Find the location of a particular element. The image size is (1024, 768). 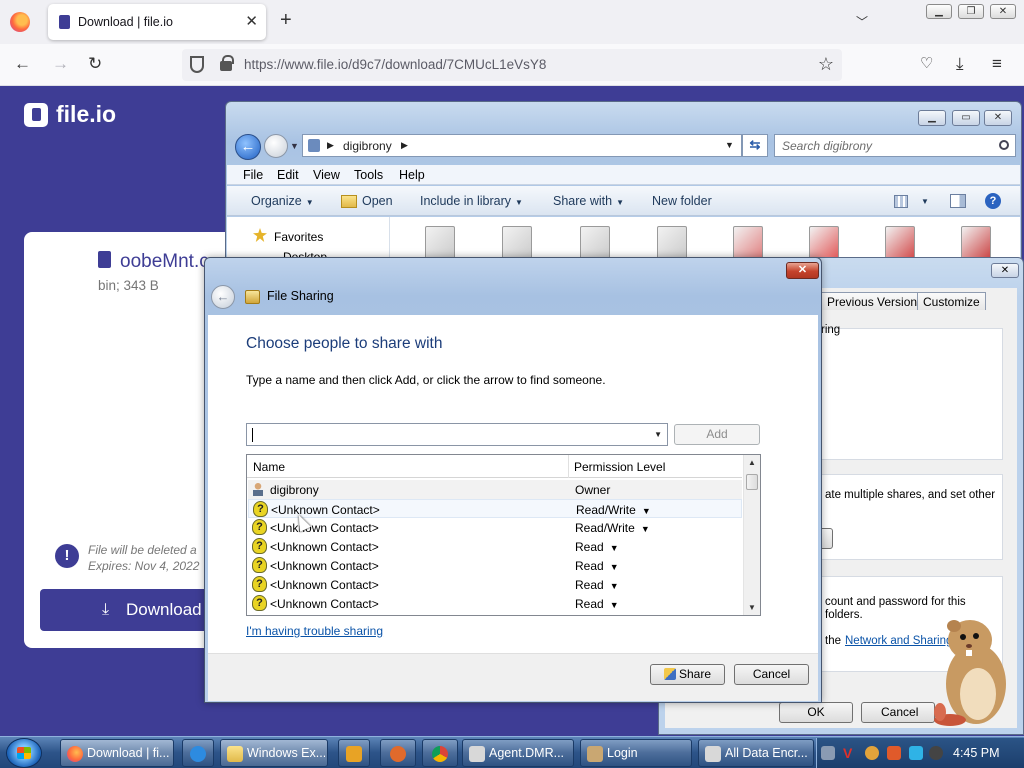

add-button: Add is located at coordinates (717, 434).